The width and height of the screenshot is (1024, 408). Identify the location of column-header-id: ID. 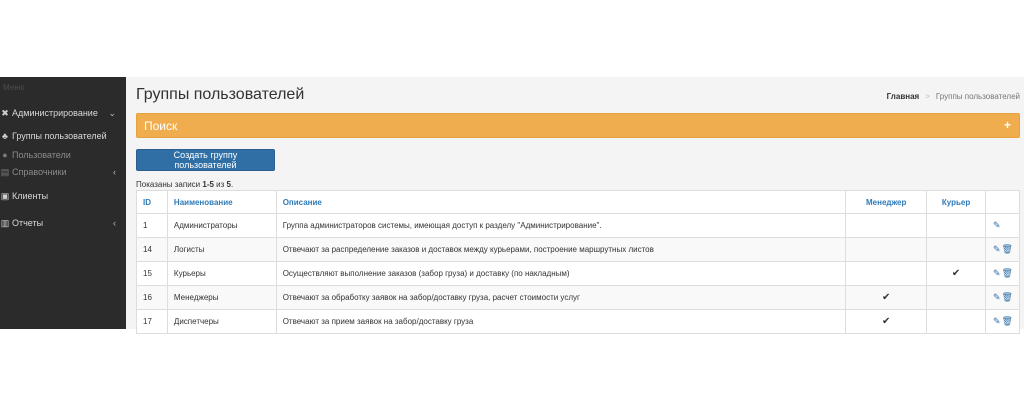
(152, 202).